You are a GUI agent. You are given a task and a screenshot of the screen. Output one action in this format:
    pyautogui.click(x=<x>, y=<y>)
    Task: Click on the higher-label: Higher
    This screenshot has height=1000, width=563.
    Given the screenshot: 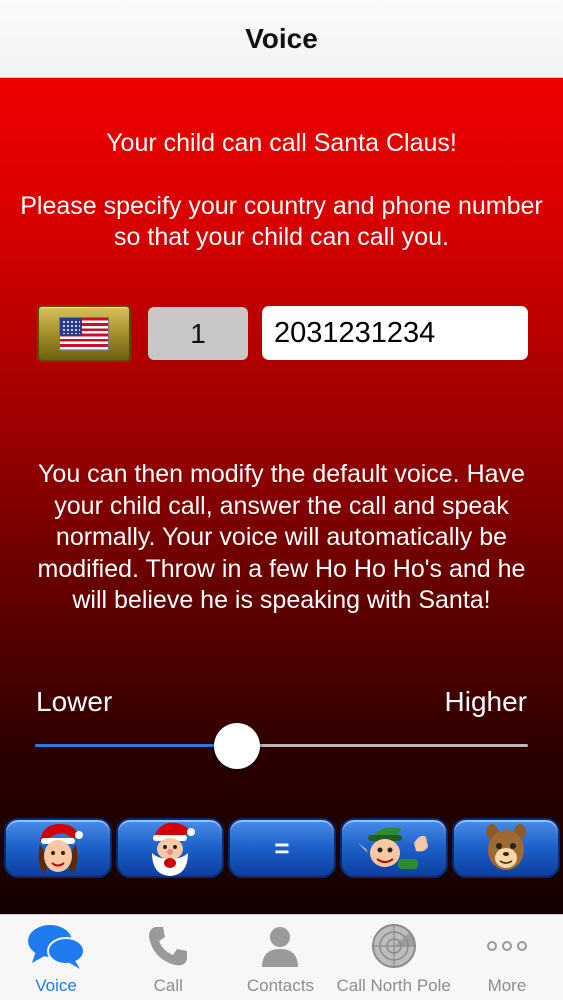 What is the action you would take?
    pyautogui.click(x=485, y=701)
    